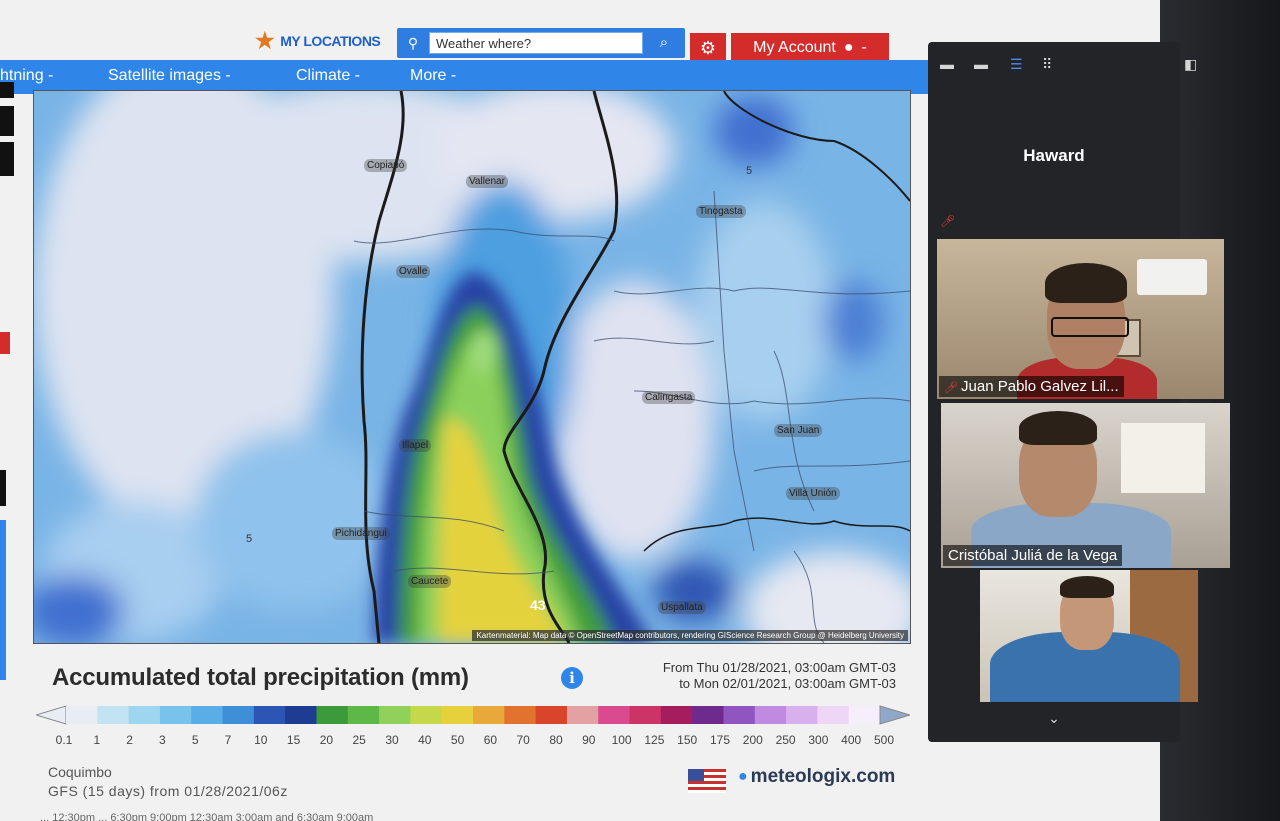  I want to click on scale-tick-label: 300, so click(818, 740).